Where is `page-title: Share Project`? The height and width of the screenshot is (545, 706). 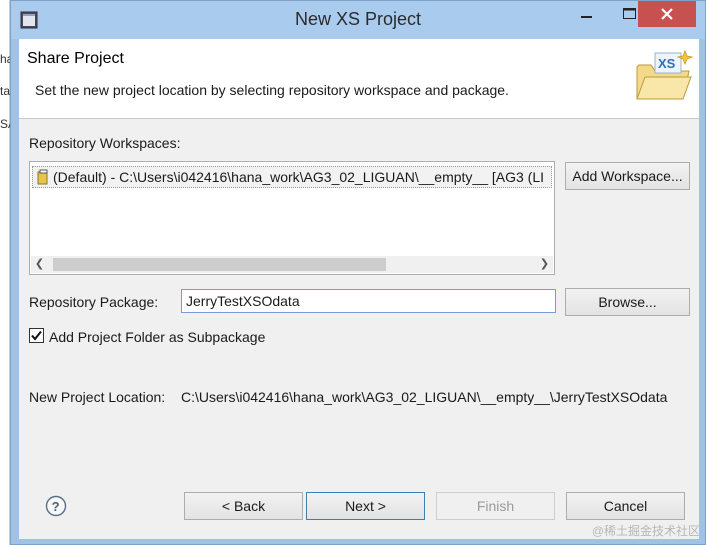
page-title: Share Project is located at coordinates (75, 58).